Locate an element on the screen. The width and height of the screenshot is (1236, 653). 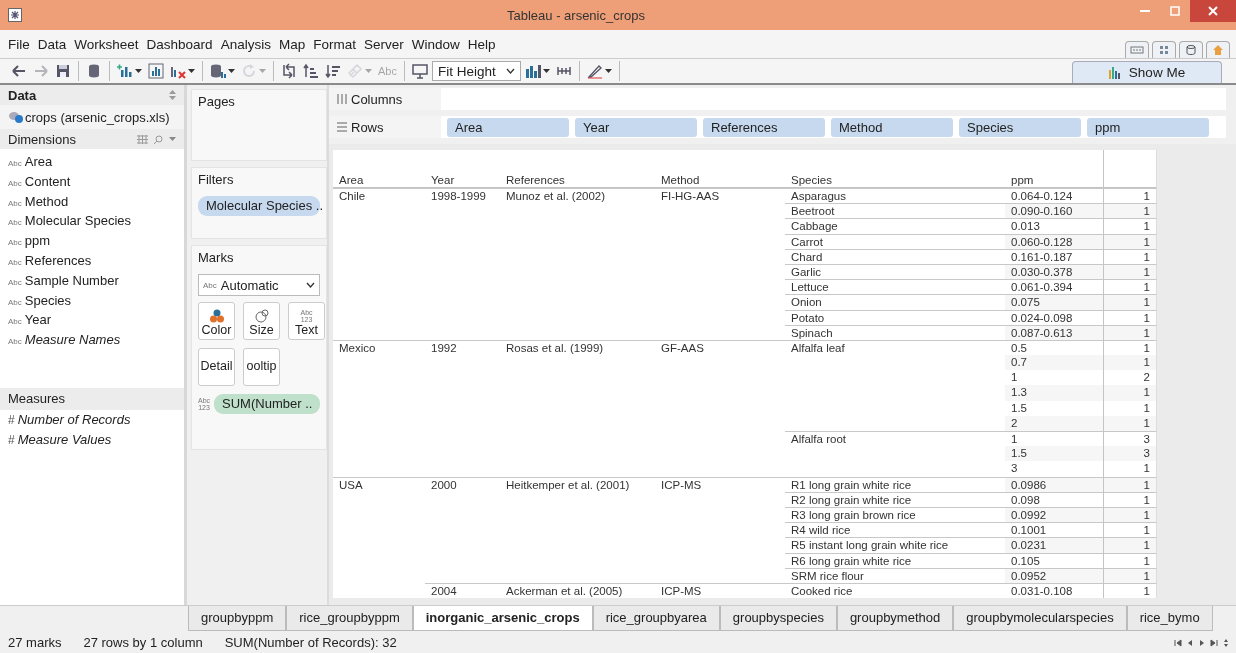
menu-item: Server is located at coordinates (383, 44).